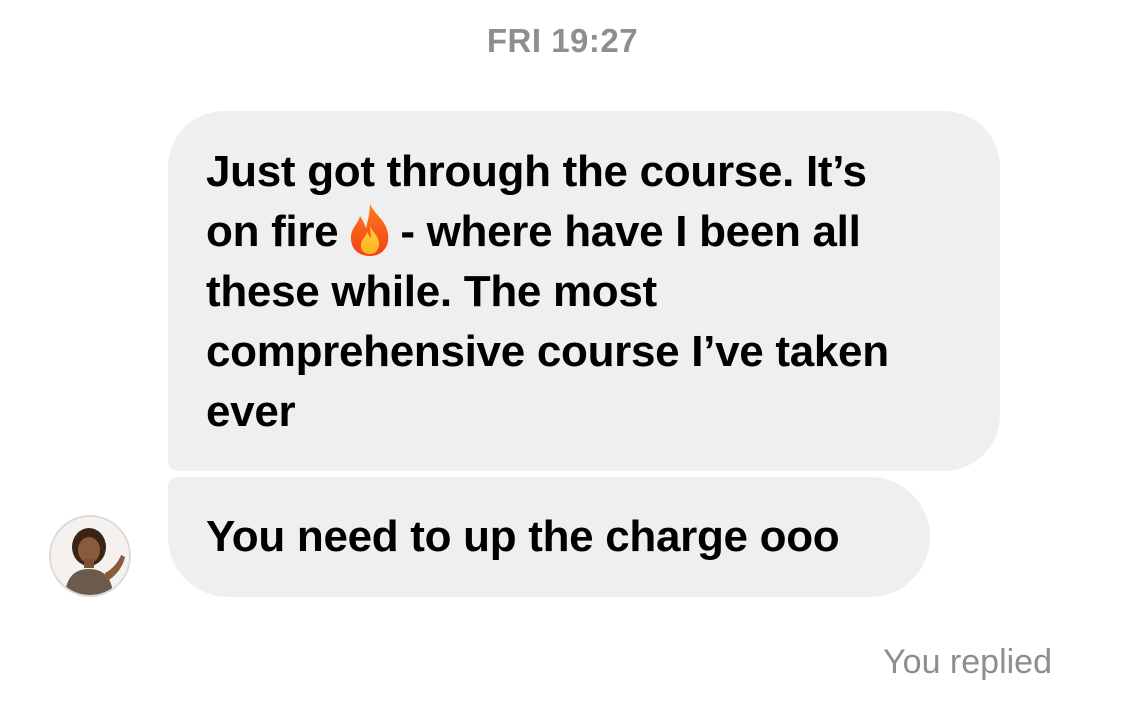  I want to click on message-line: these while. The most, so click(431, 291).